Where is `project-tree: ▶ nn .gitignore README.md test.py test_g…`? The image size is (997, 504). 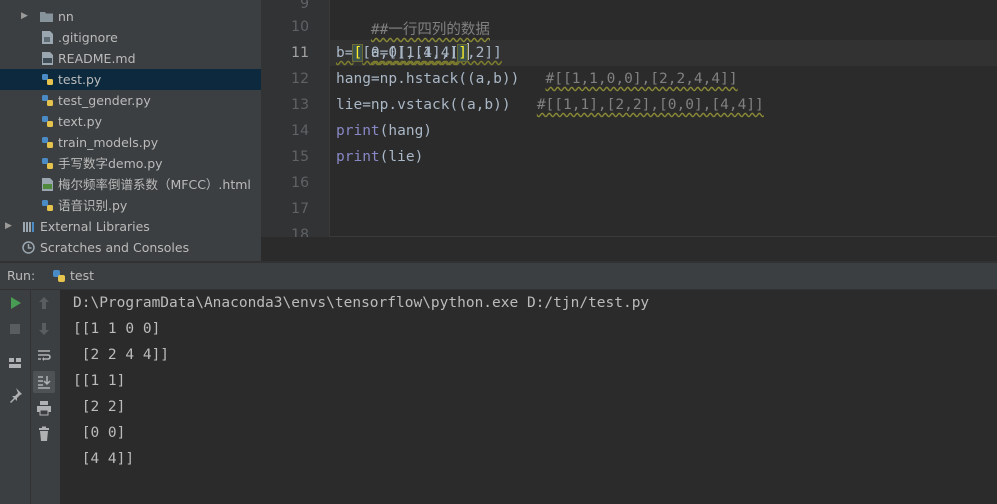 project-tree: ▶ nn .gitignore README.md test.py test_g… is located at coordinates (130, 130).